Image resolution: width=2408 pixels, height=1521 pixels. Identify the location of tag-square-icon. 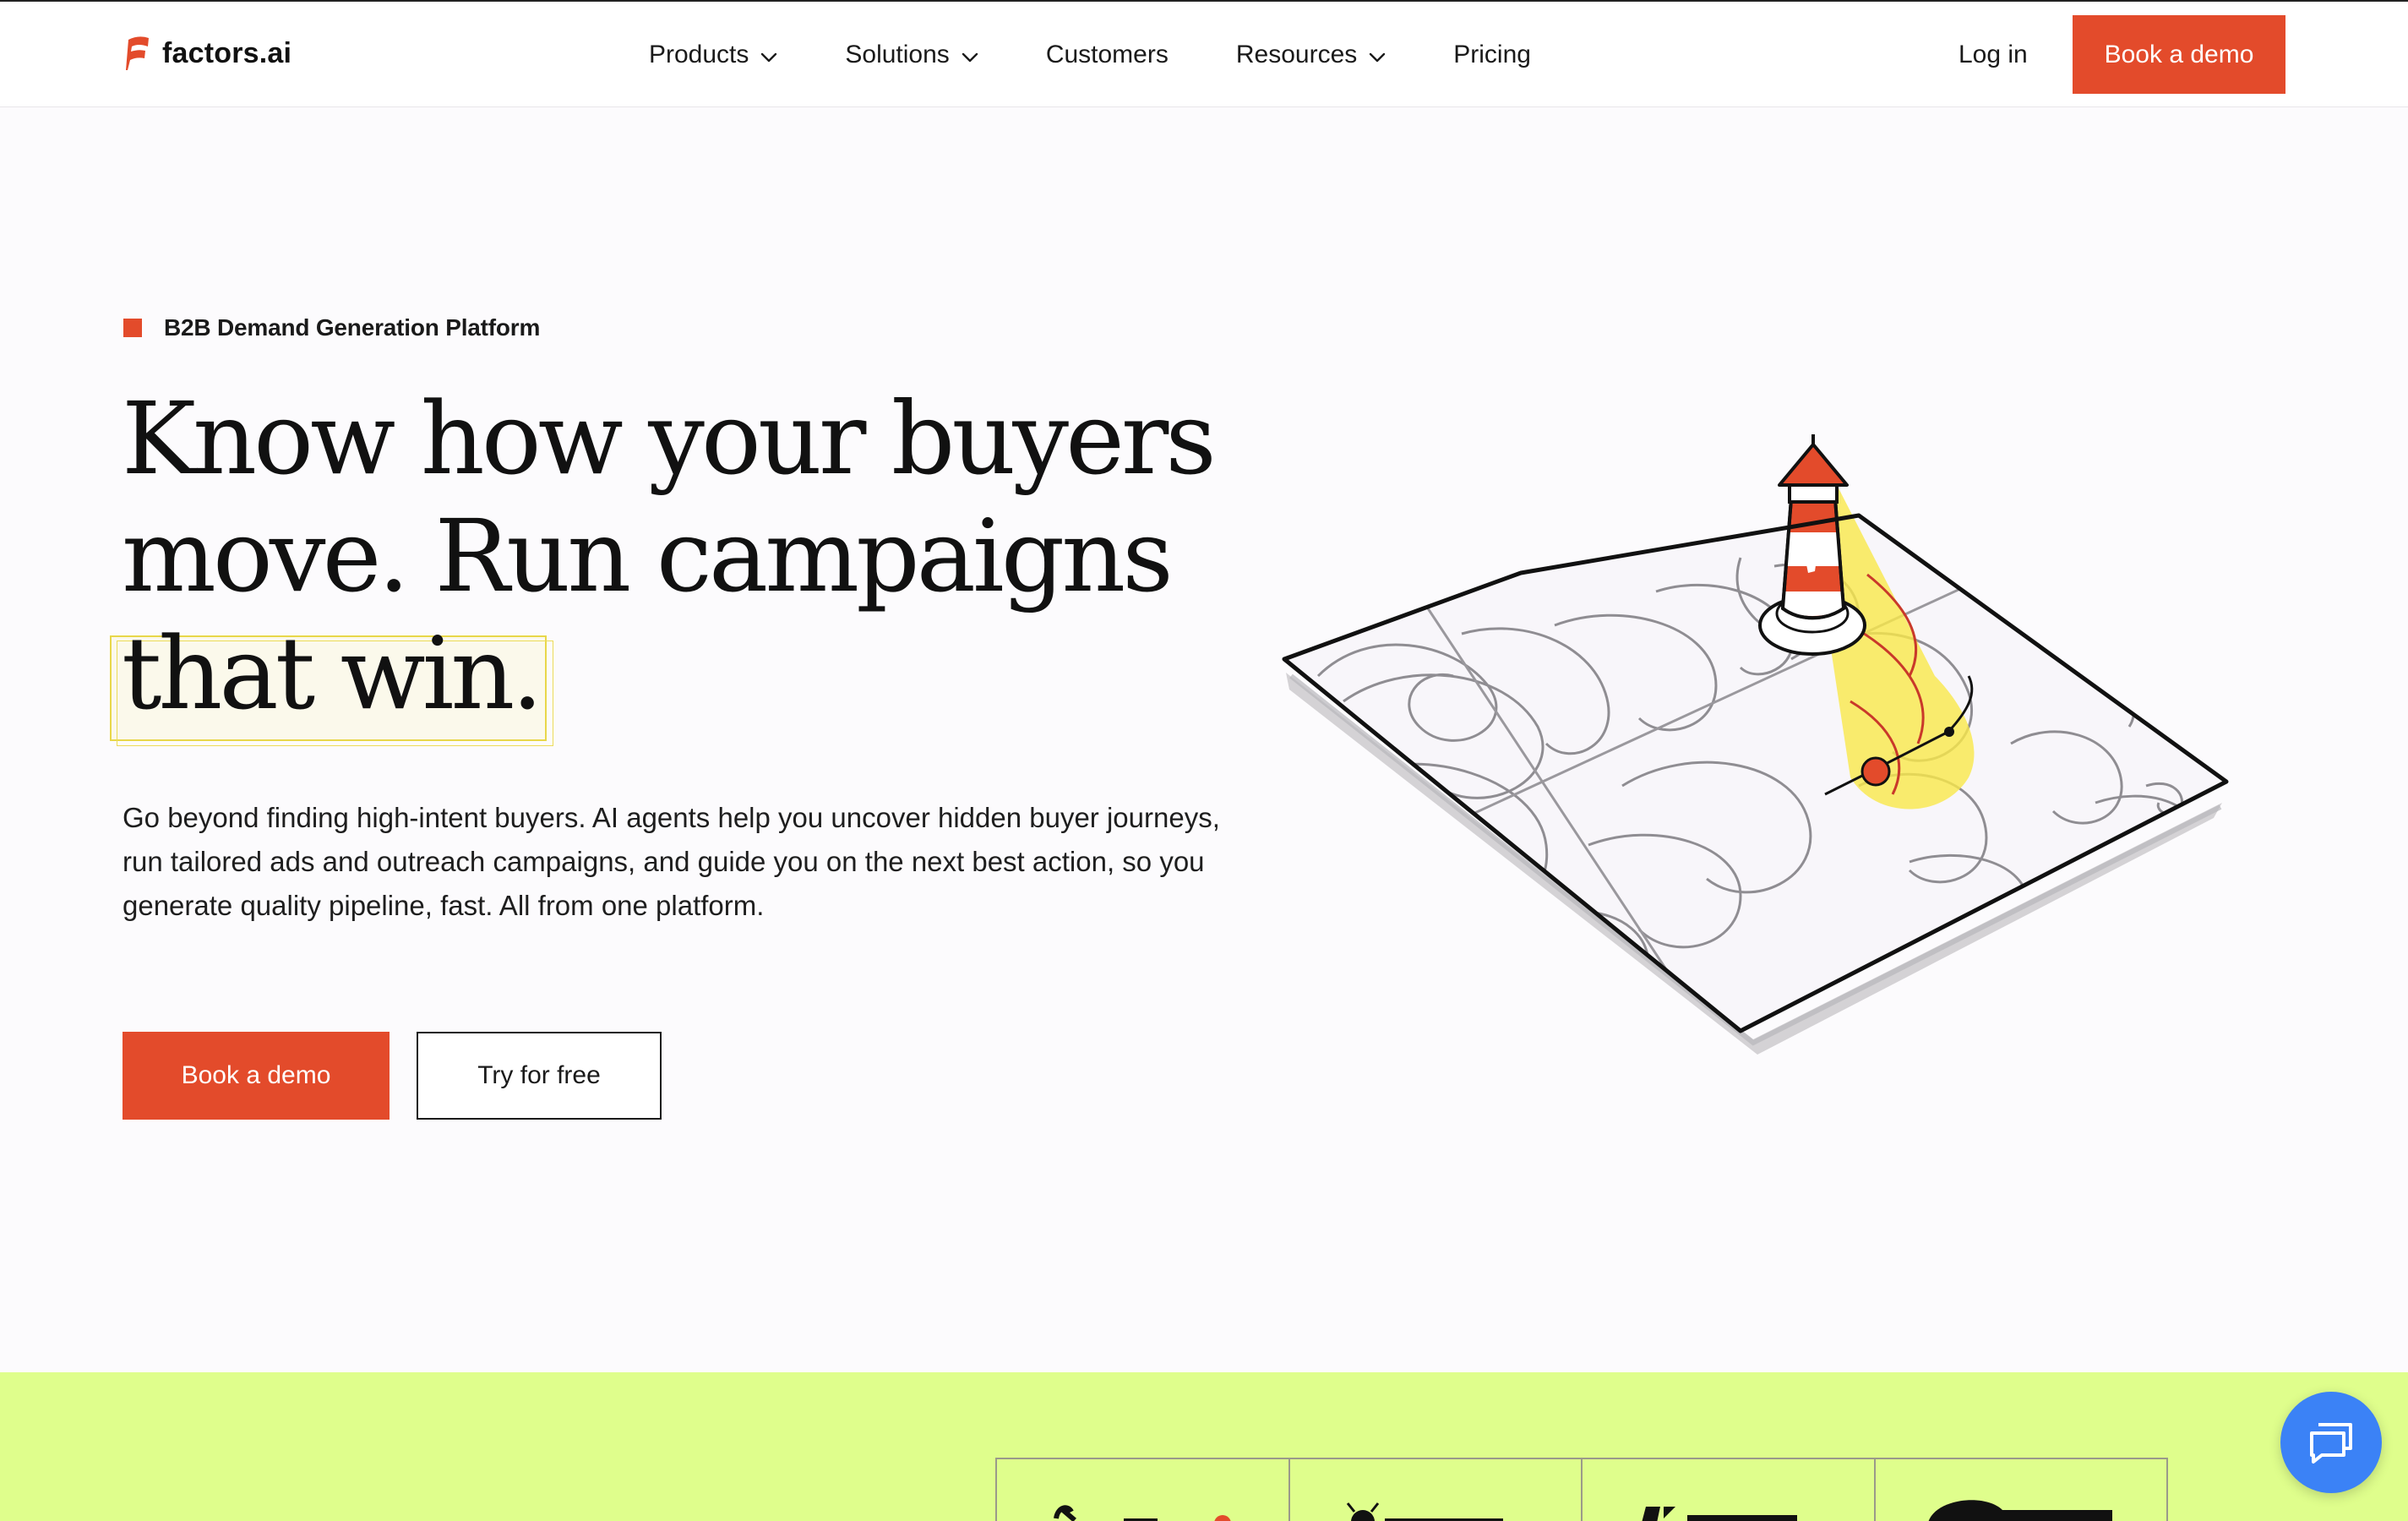
(132, 328).